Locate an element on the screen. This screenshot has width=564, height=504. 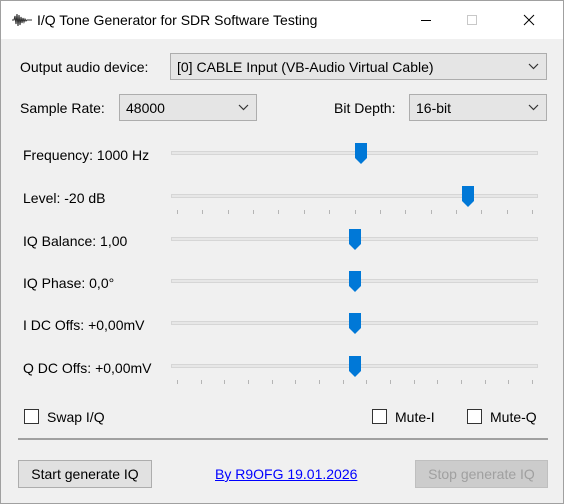
separator is located at coordinates (283, 439).